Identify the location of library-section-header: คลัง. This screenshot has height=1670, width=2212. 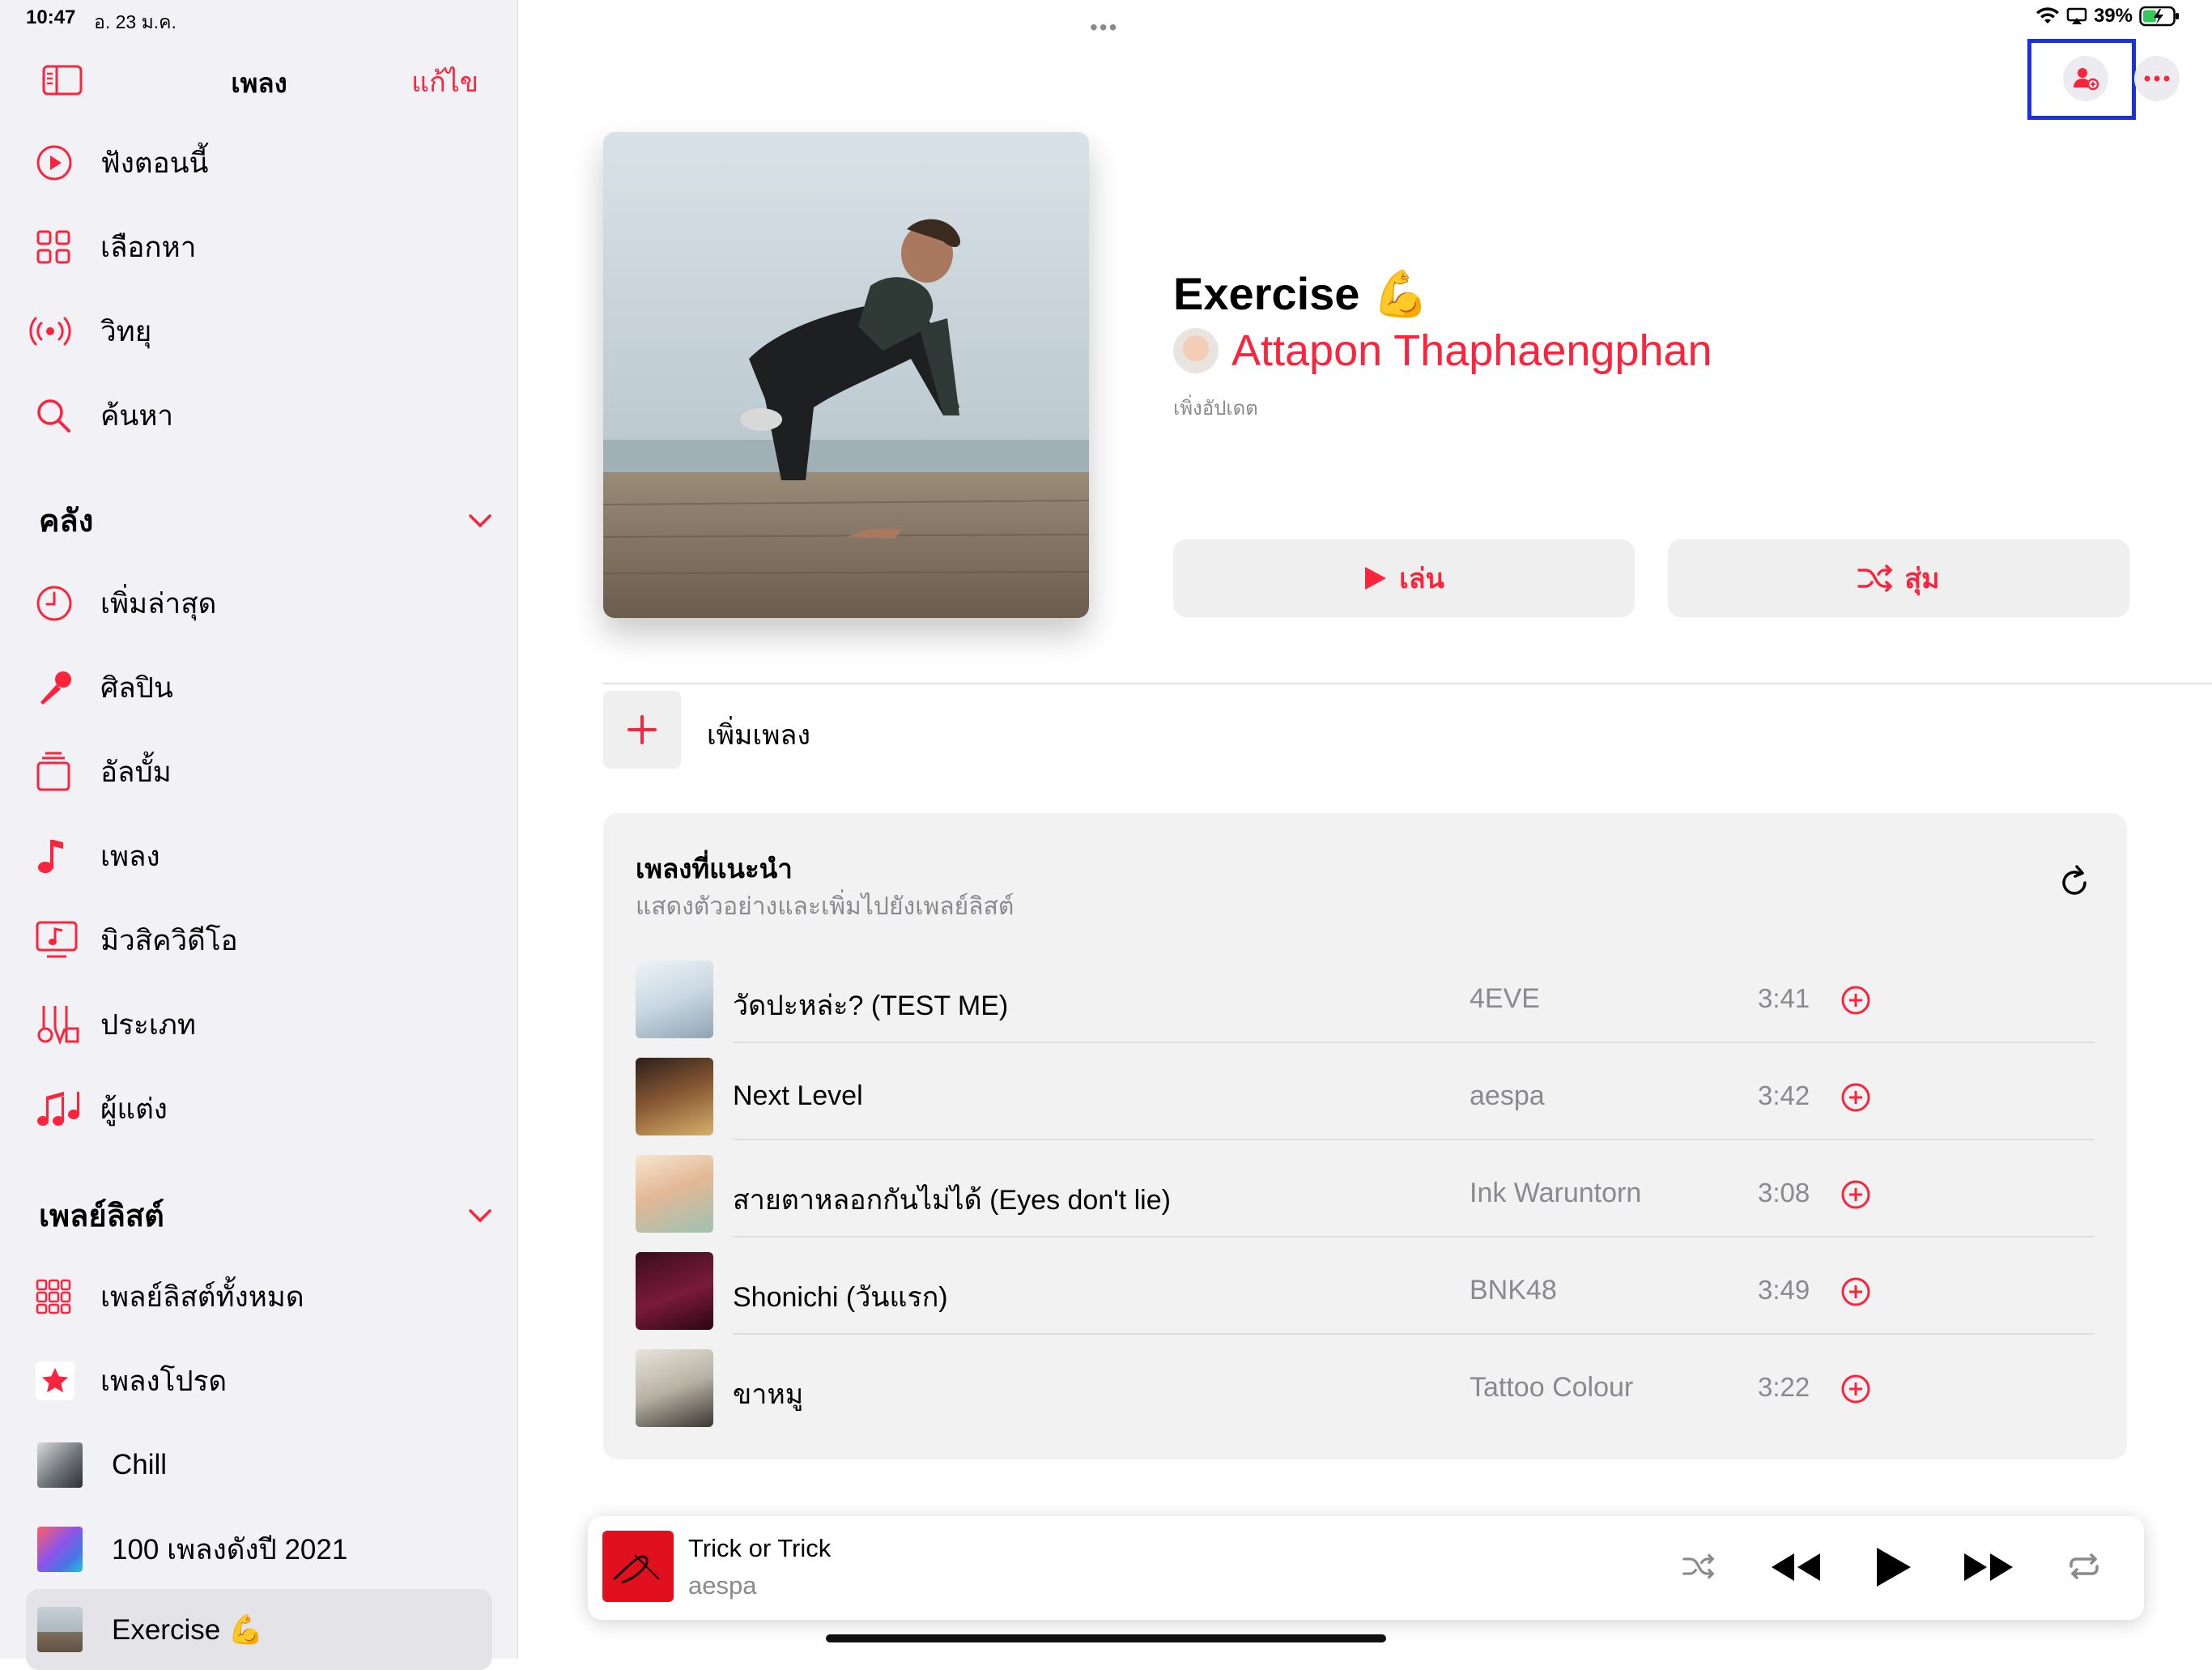
(265, 520).